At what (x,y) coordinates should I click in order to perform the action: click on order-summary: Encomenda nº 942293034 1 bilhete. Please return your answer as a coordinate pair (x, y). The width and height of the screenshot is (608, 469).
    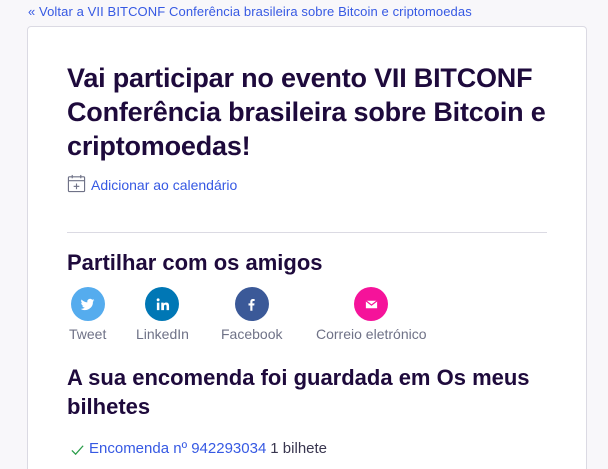
    Looking at the image, I should click on (198, 448).